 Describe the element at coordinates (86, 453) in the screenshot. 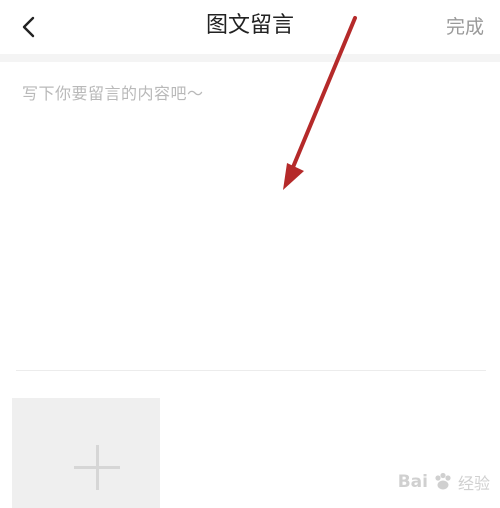

I see `add-image-button` at that location.